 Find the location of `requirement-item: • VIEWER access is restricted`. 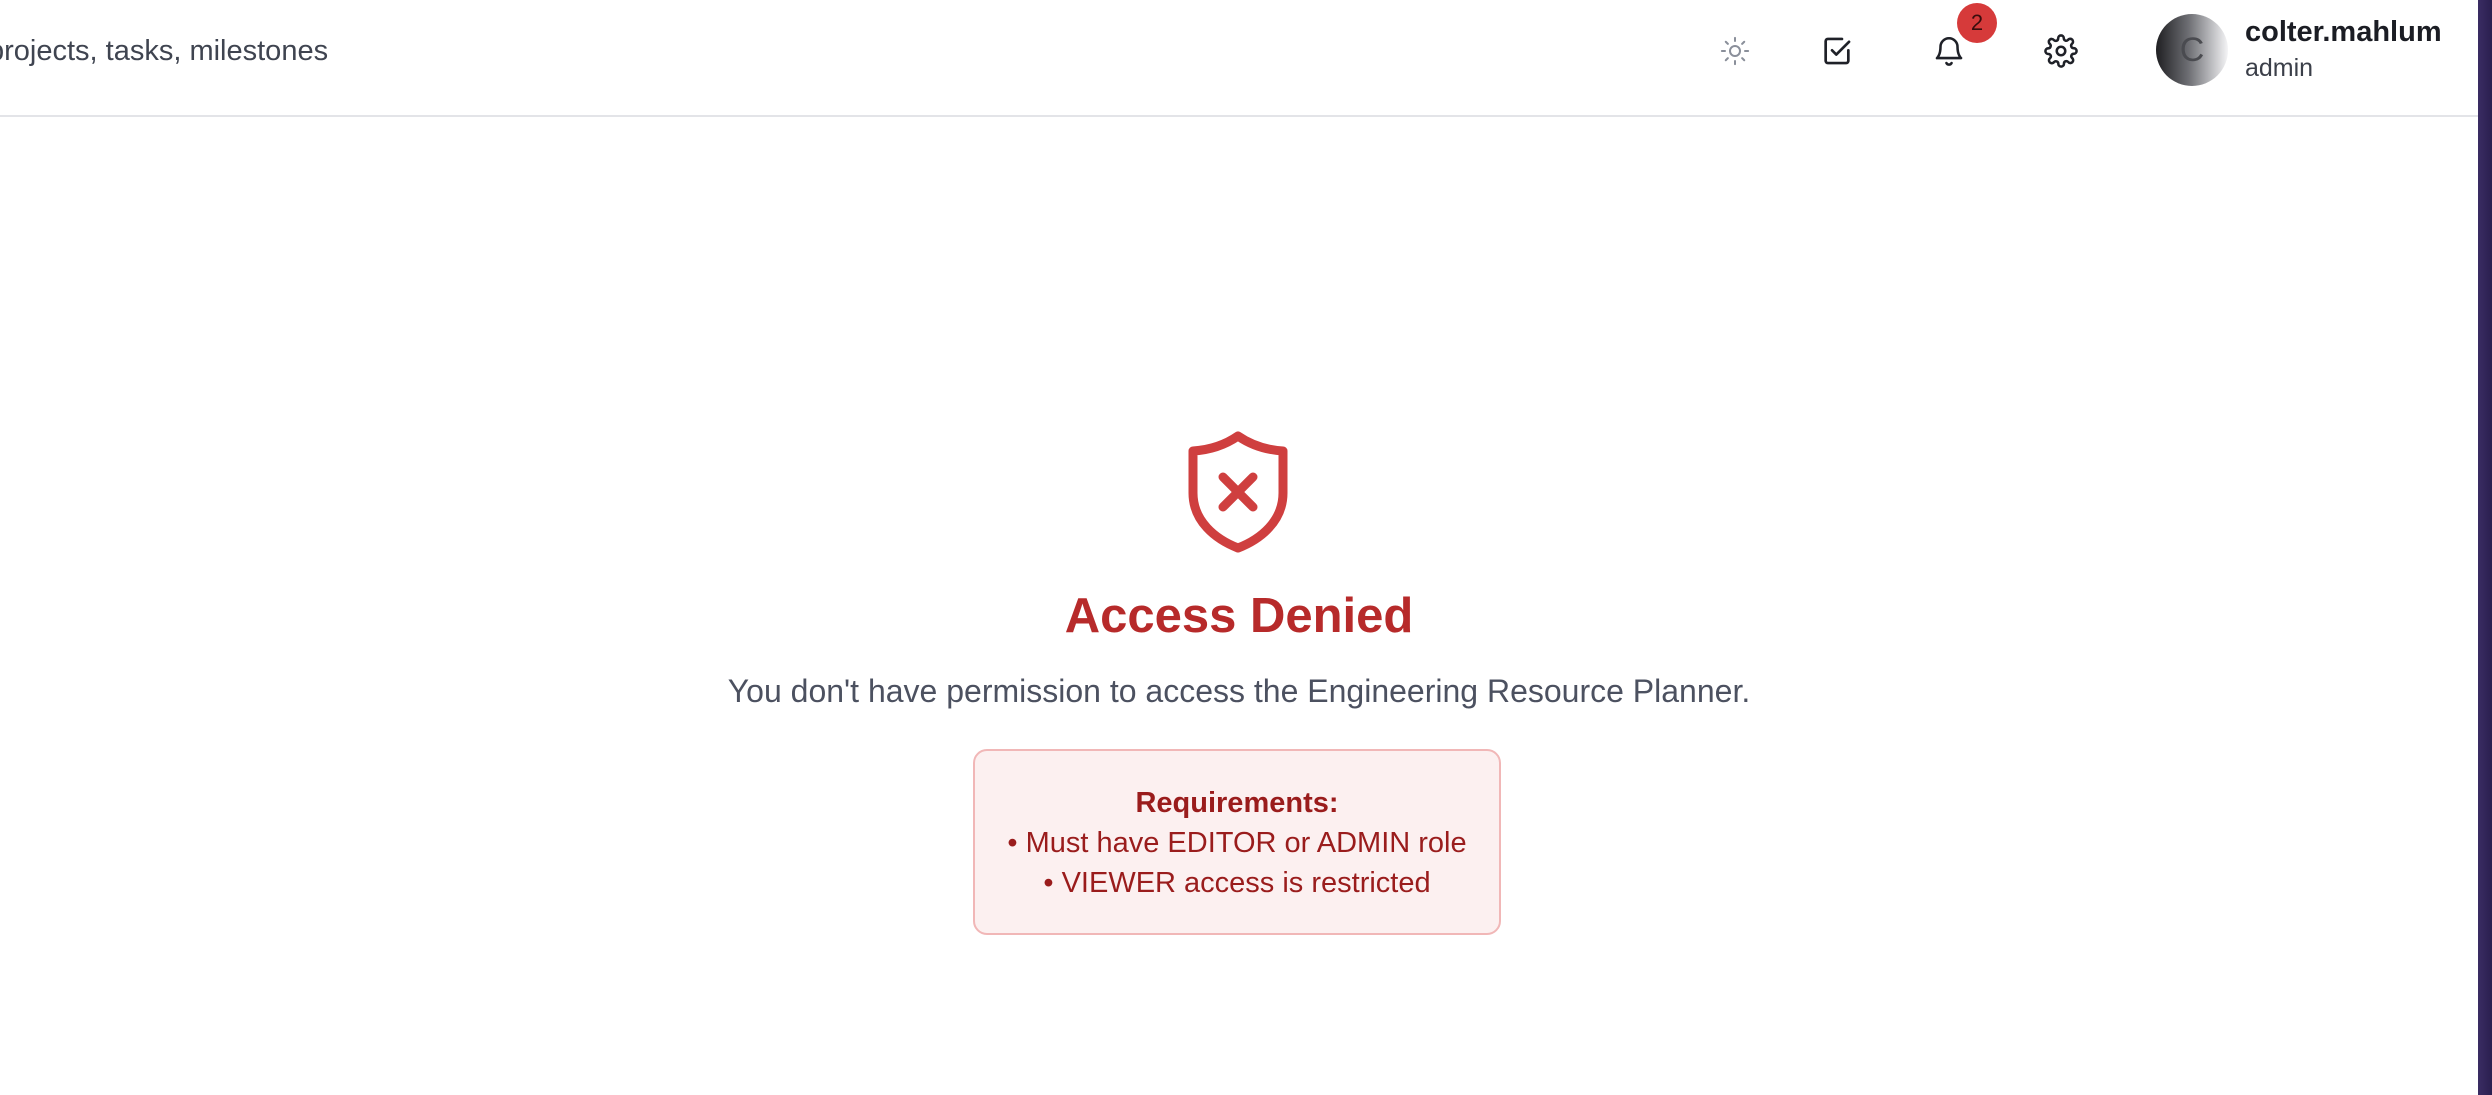

requirement-item: • VIEWER access is restricted is located at coordinates (1237, 883).